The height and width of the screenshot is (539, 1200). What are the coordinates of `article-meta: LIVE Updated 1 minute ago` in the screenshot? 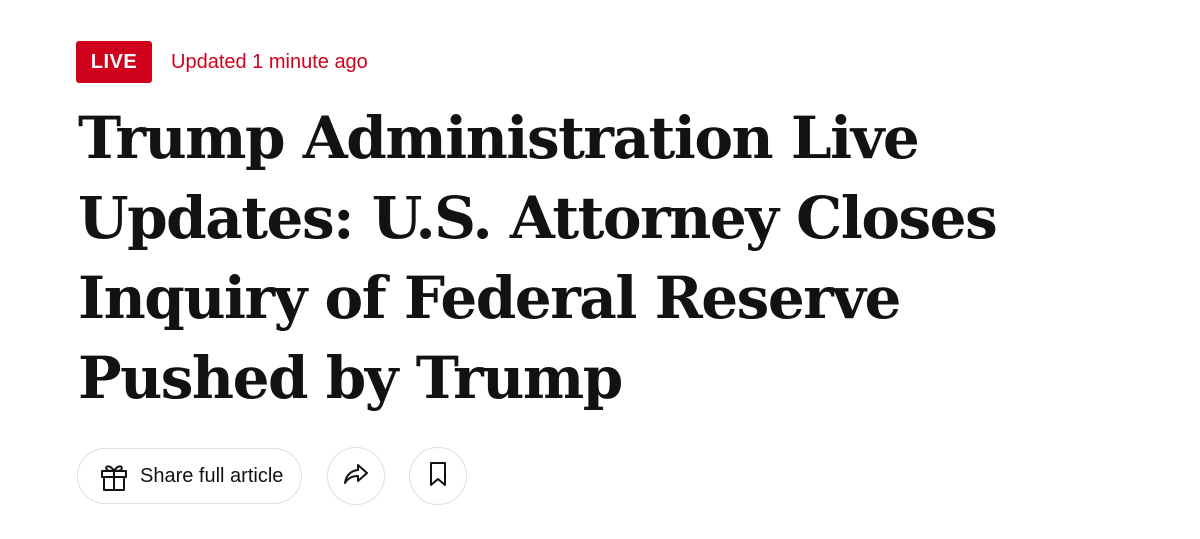 It's located at (222, 62).